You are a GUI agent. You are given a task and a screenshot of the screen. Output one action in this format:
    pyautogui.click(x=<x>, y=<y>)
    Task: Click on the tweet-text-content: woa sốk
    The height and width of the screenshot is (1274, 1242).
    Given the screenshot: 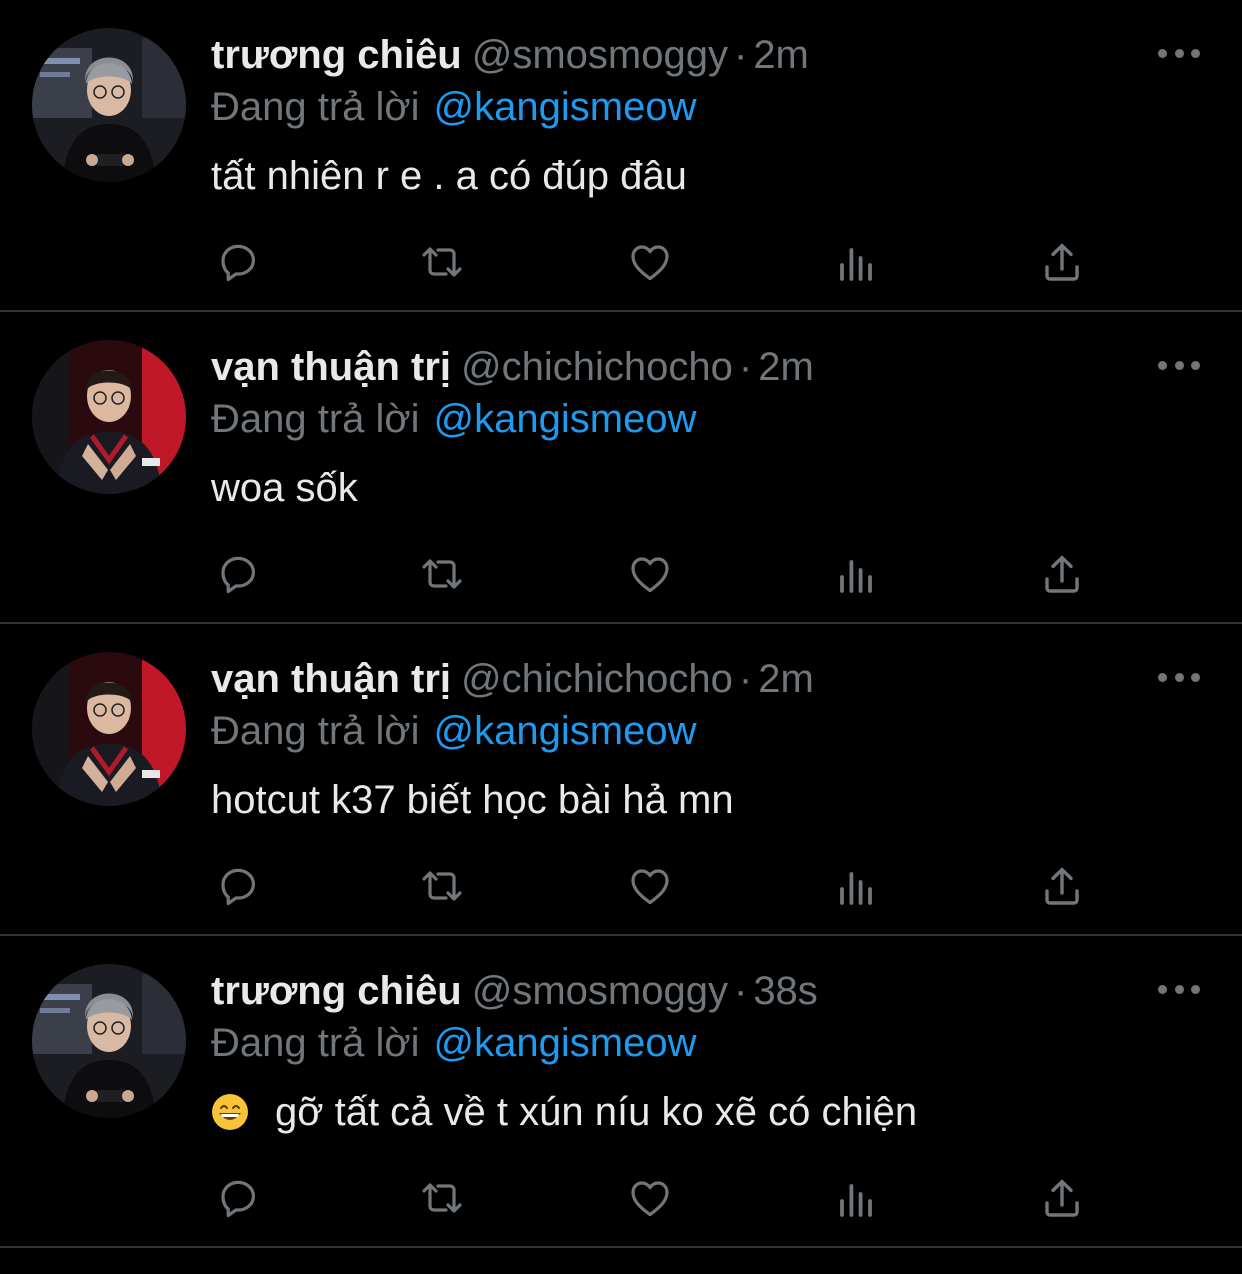 What is the action you would take?
    pyautogui.click(x=284, y=488)
    